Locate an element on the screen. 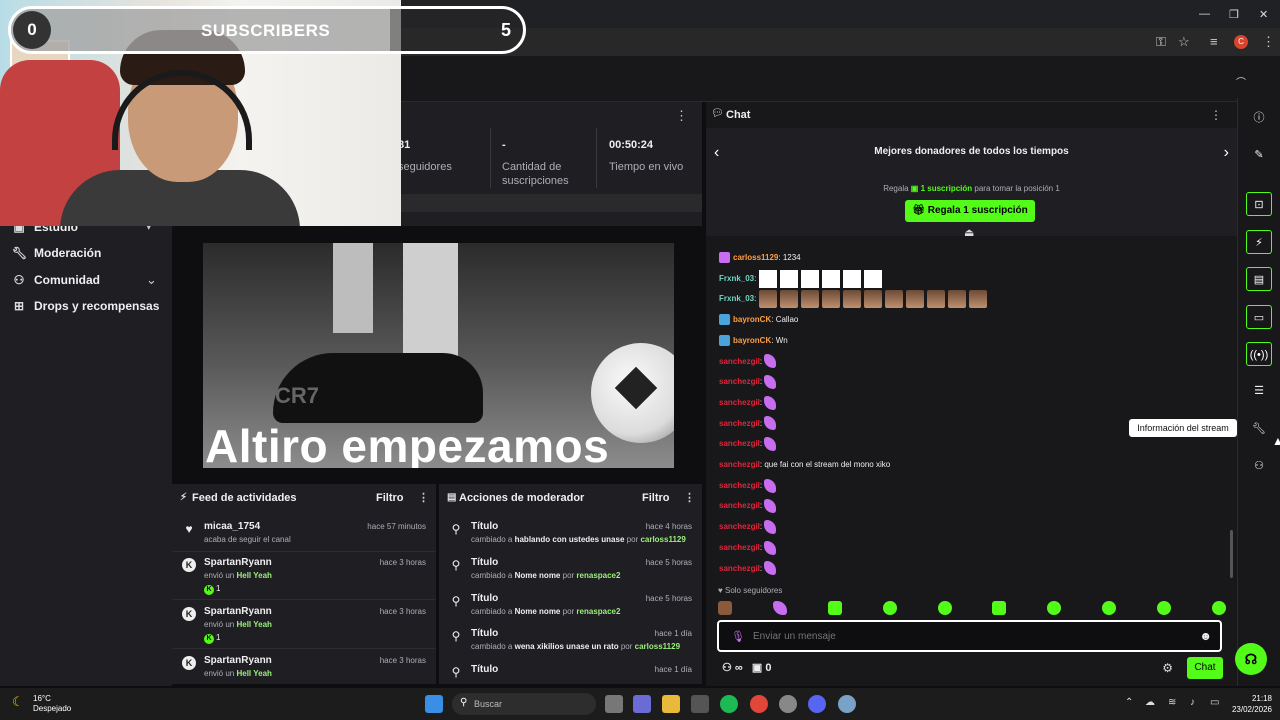 The width and height of the screenshot is (1280, 720). obs-icon is located at coordinates (788, 704).